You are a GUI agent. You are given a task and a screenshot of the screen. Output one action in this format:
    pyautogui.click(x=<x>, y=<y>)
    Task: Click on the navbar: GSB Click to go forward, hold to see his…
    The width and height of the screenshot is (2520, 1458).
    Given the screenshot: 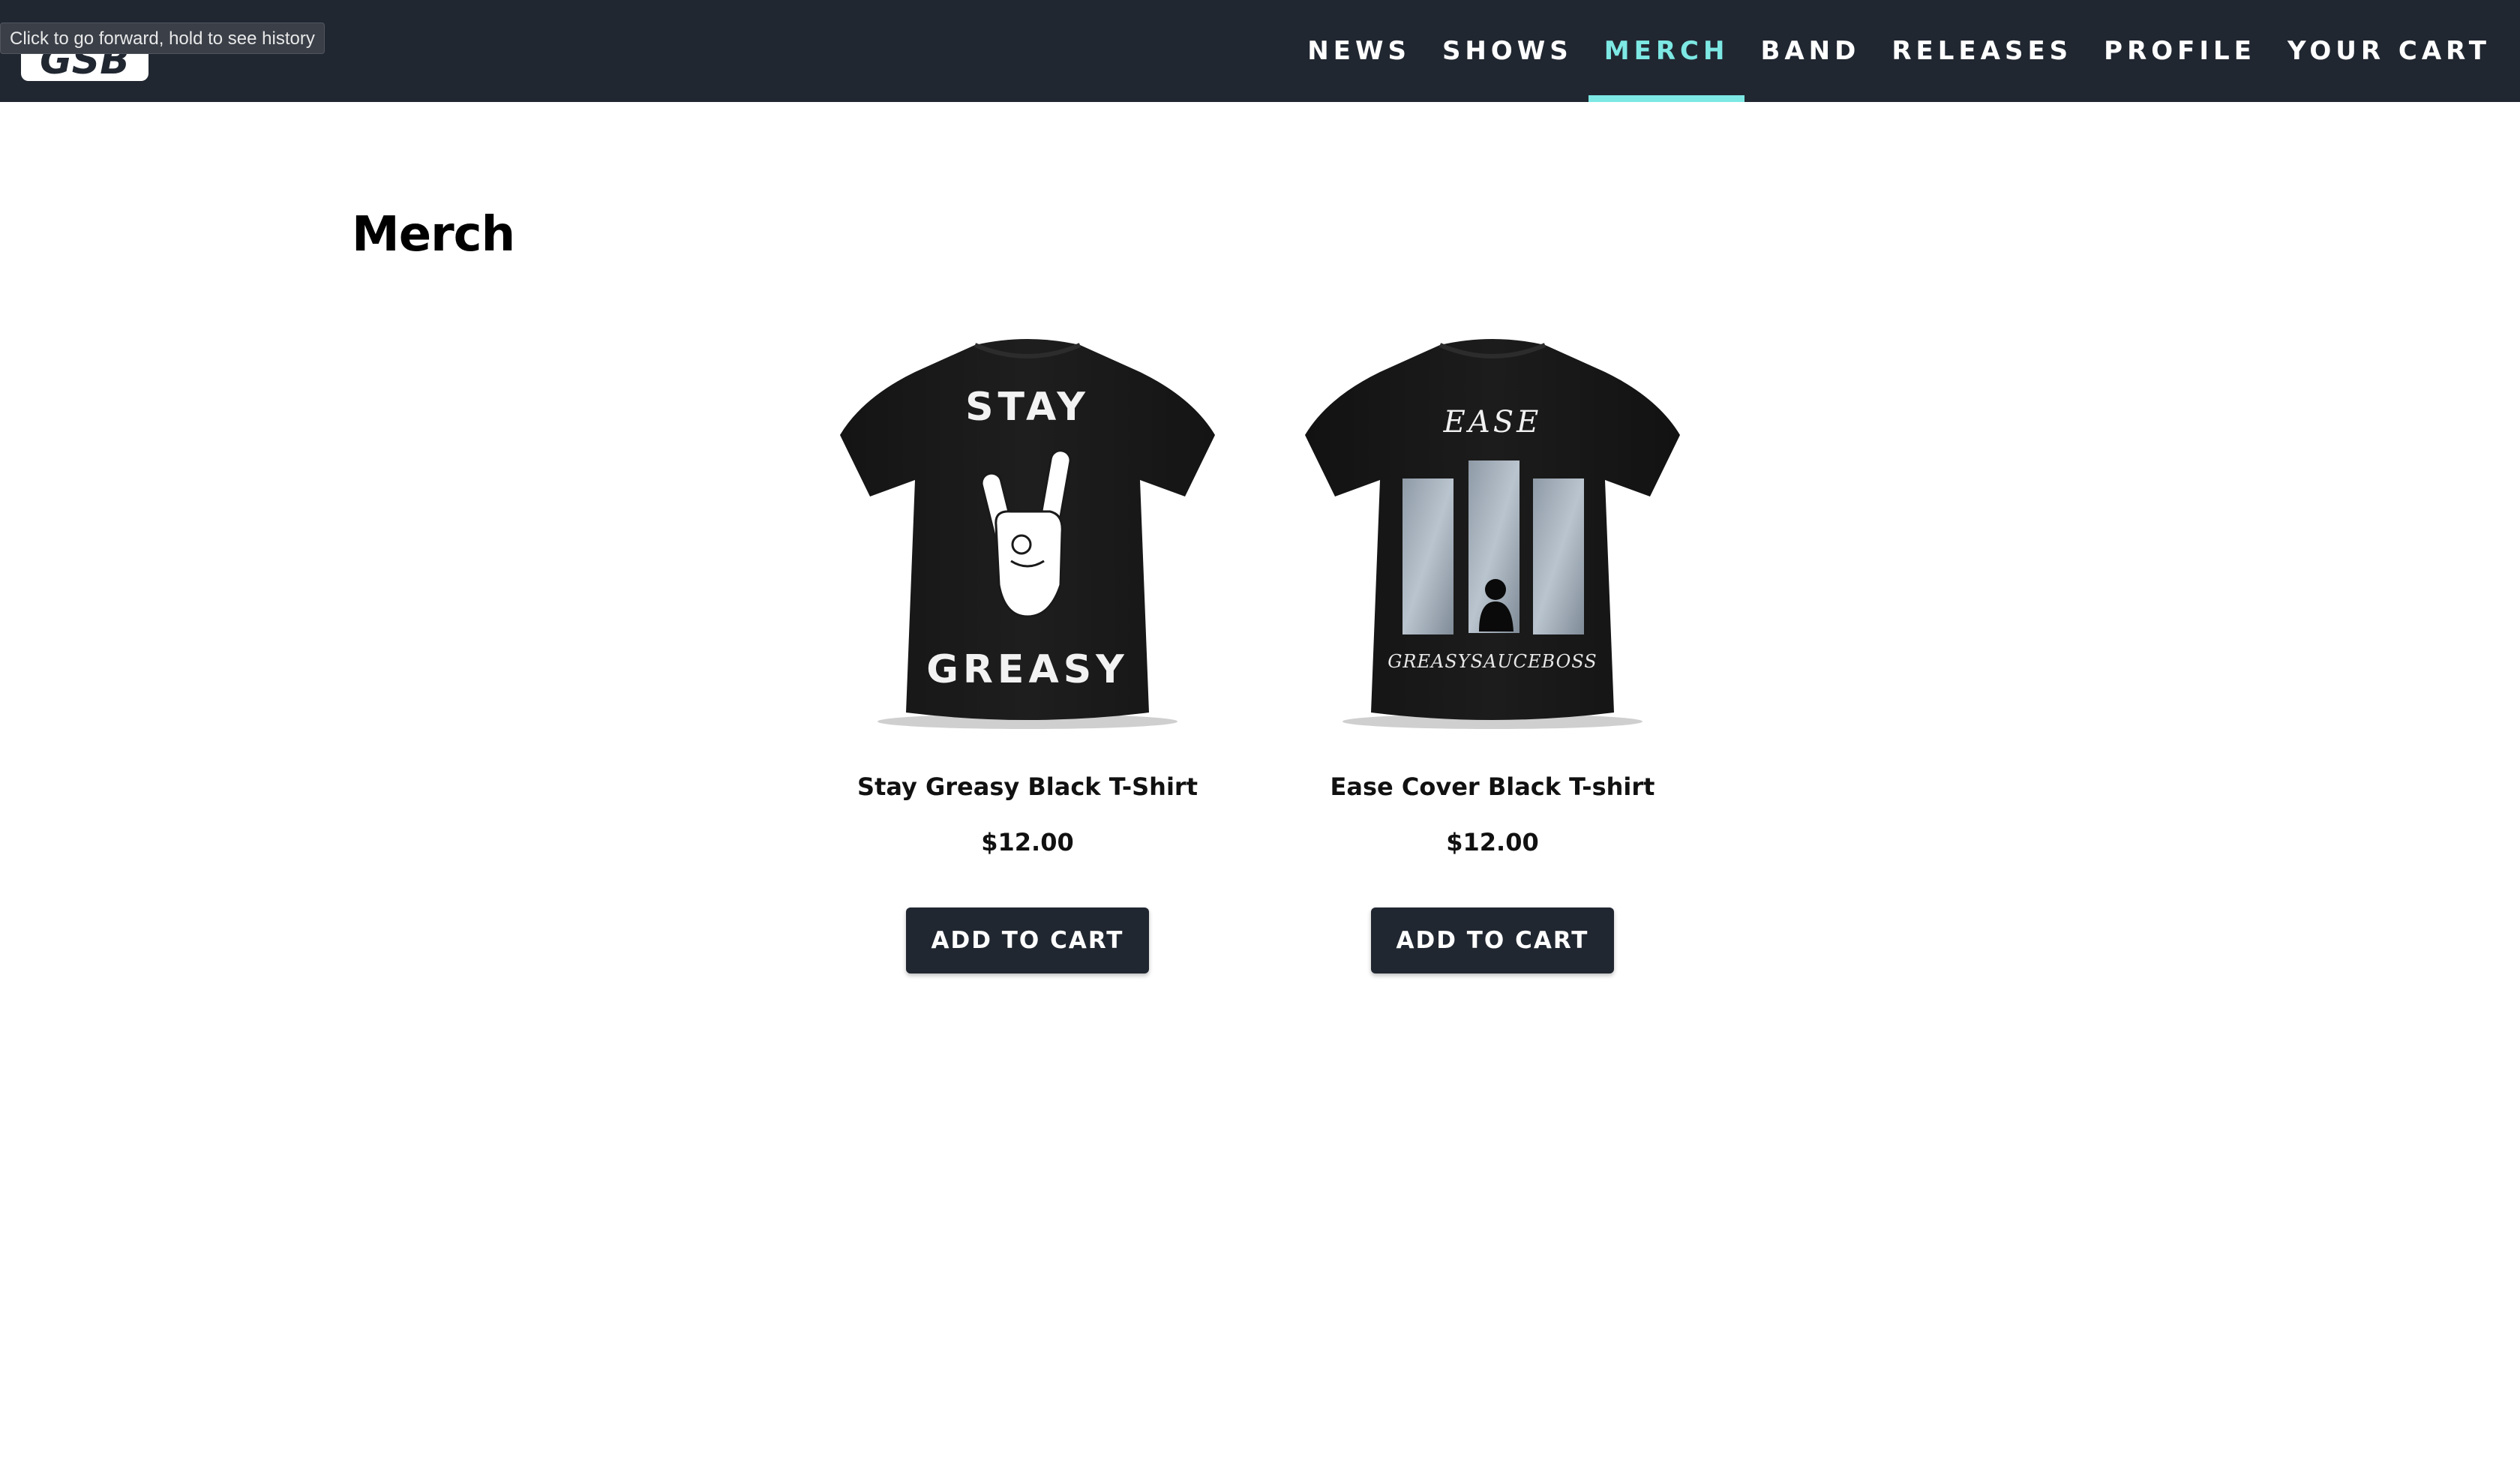 What is the action you would take?
    pyautogui.click(x=1260, y=51)
    